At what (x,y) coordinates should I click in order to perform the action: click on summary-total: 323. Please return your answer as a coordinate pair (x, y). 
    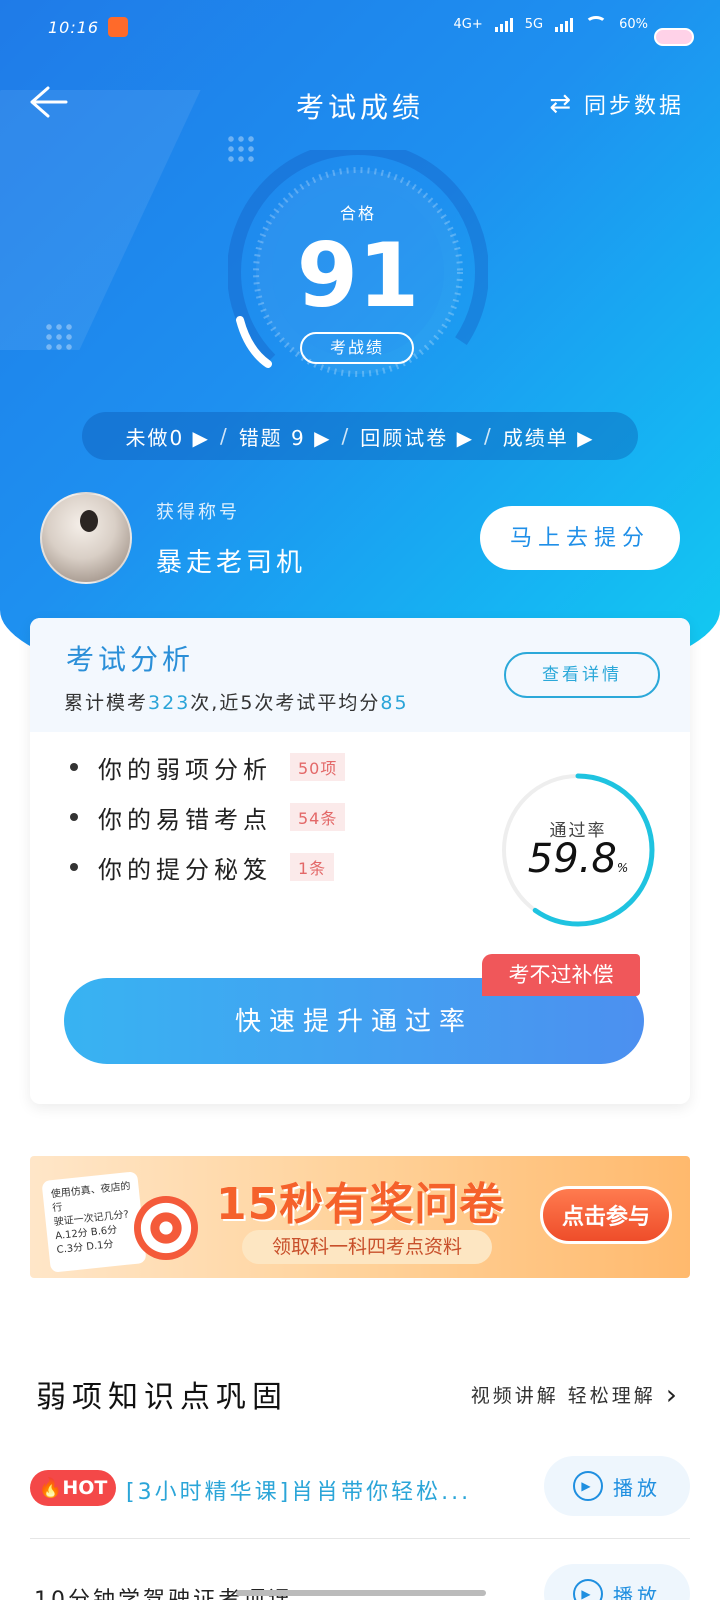
    Looking at the image, I should click on (169, 703).